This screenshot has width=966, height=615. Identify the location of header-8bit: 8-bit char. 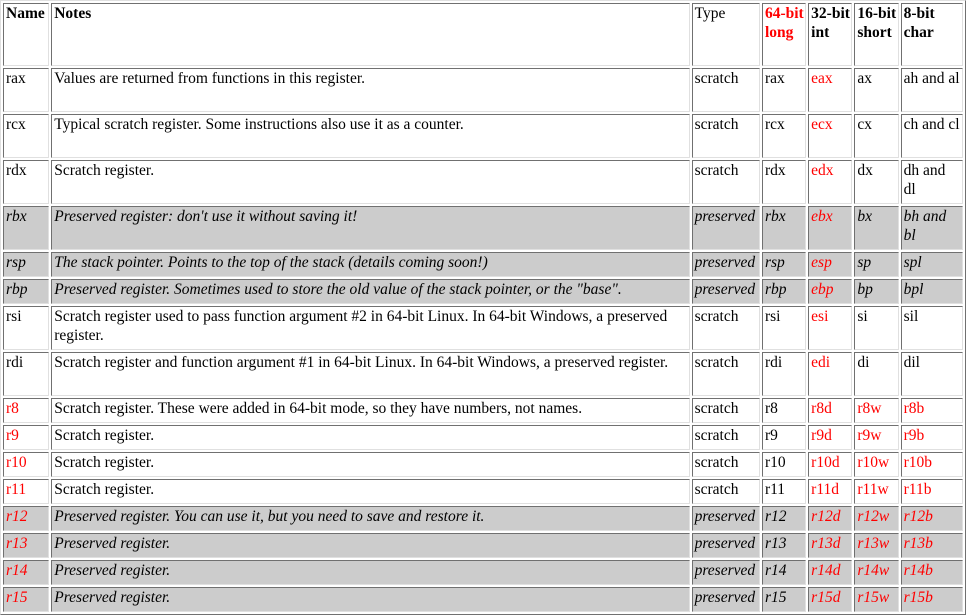
(931, 34).